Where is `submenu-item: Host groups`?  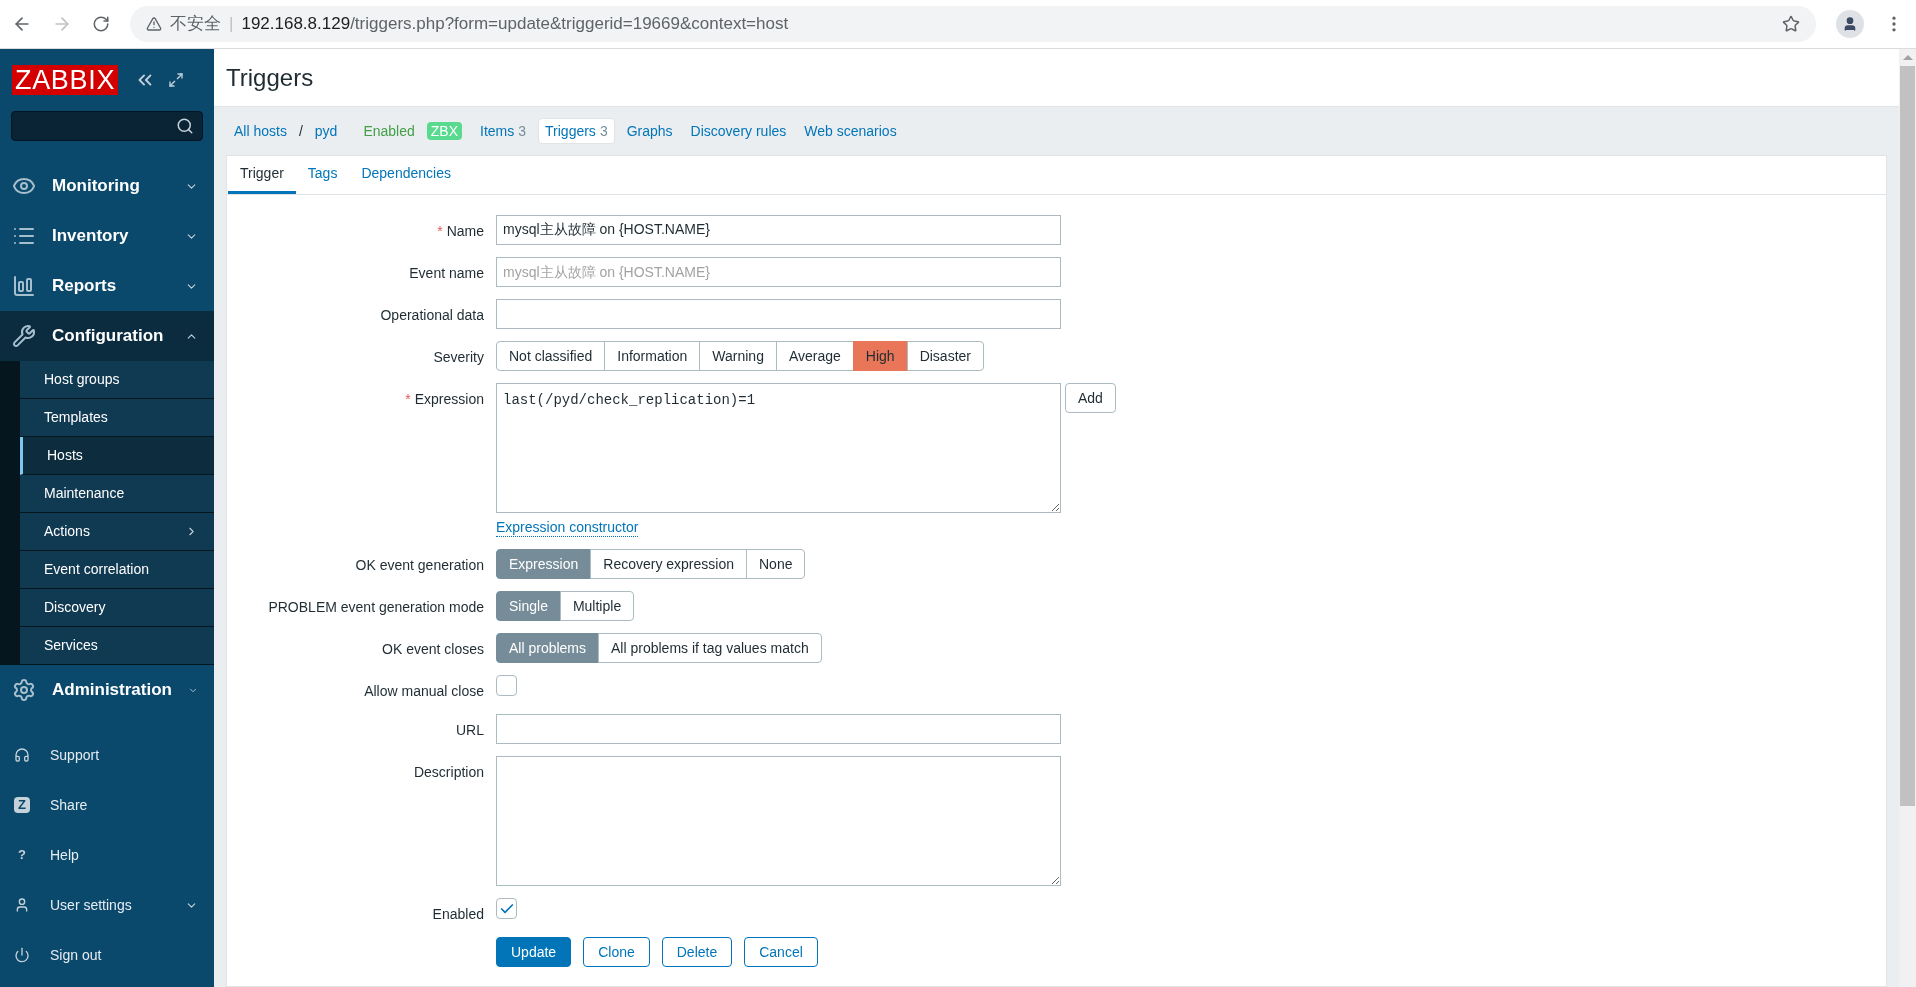
submenu-item: Host groups is located at coordinates (117, 380).